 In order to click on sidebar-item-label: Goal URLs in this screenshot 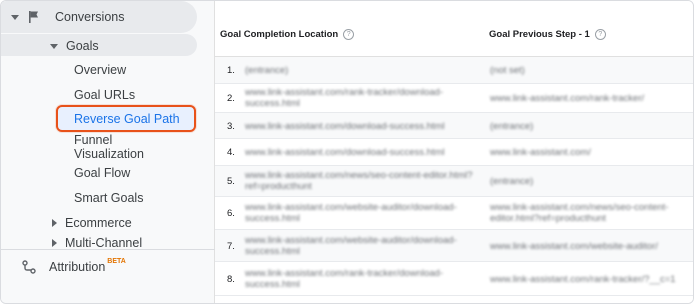, I will do `click(105, 95)`.